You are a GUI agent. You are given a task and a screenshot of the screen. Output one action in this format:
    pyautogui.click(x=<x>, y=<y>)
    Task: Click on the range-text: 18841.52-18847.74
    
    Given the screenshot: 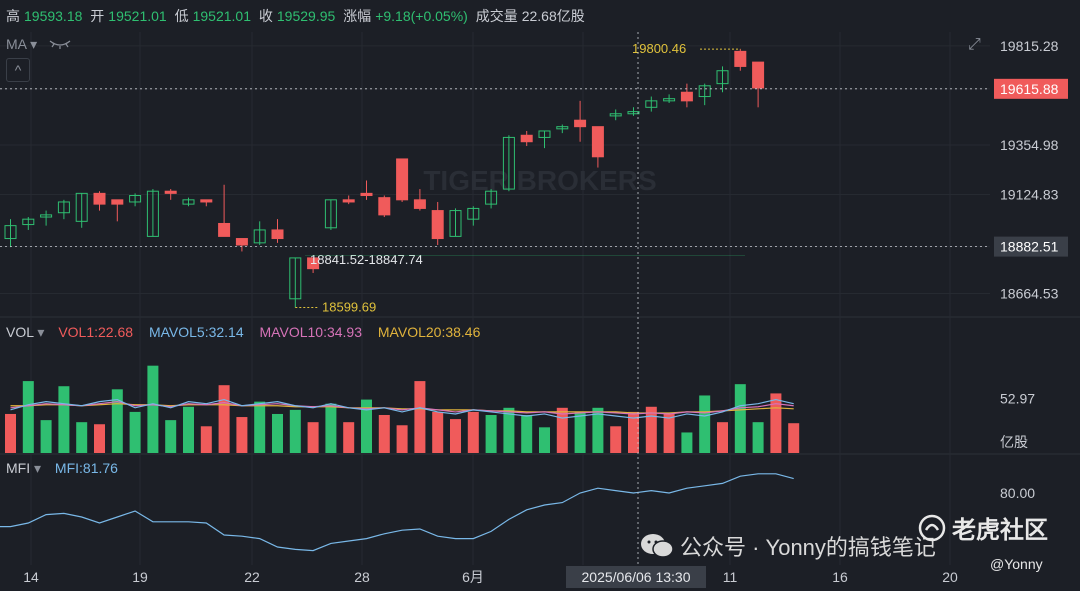 What is the action you would take?
    pyautogui.click(x=366, y=259)
    